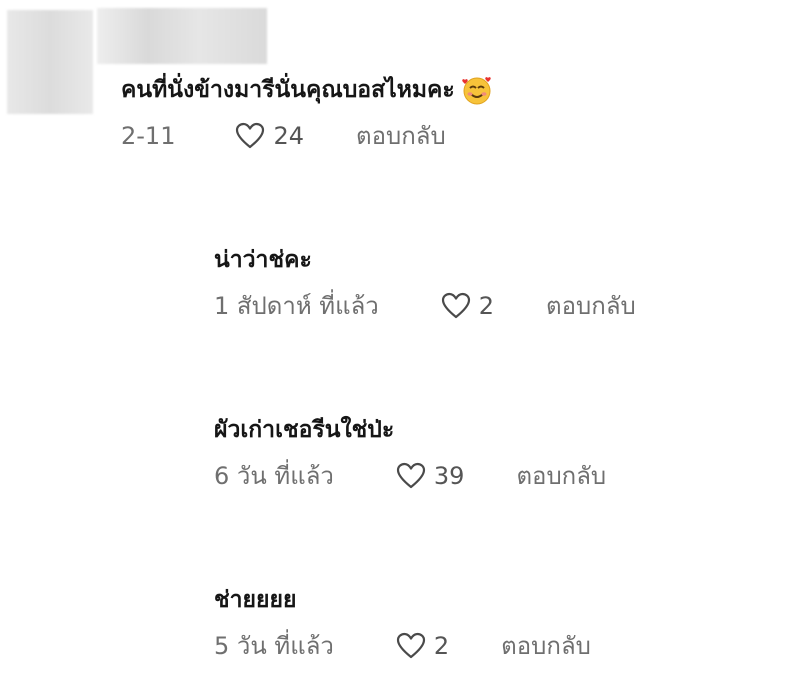 Image resolution: width=800 pixels, height=691 pixels. I want to click on like-count: 24, so click(289, 135).